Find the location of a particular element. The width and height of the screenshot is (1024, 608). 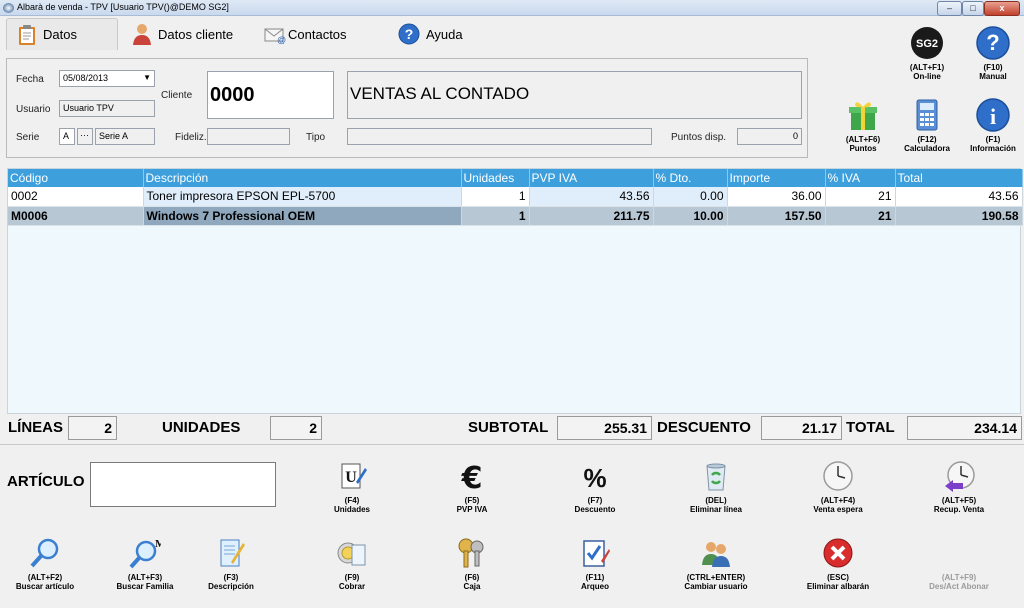

venta-espera-button: (ALT+F4) Venta espera is located at coordinates (838, 487).